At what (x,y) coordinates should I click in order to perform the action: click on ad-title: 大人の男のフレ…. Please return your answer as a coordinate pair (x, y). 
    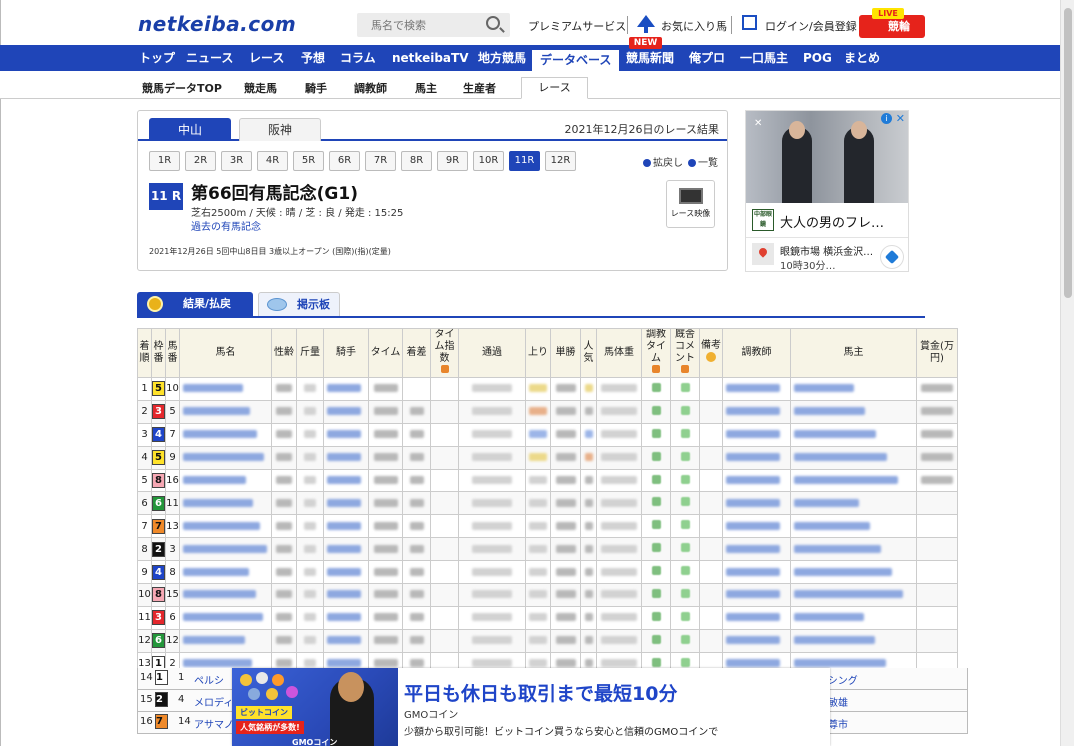
    Looking at the image, I should click on (832, 221).